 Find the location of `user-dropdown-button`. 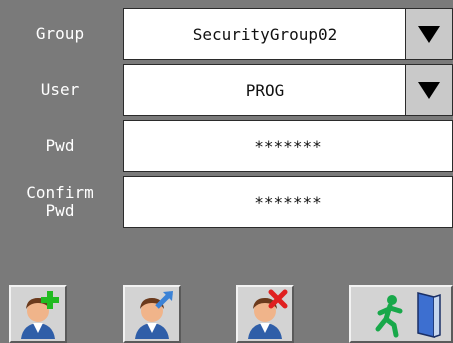

user-dropdown-button is located at coordinates (428, 90).